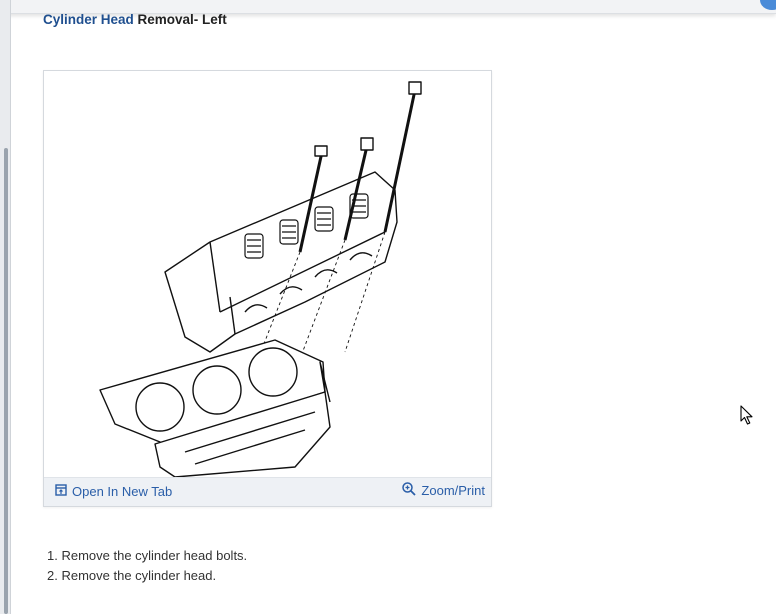  I want to click on page-title: Cylinder Head Removal- Left, so click(135, 19).